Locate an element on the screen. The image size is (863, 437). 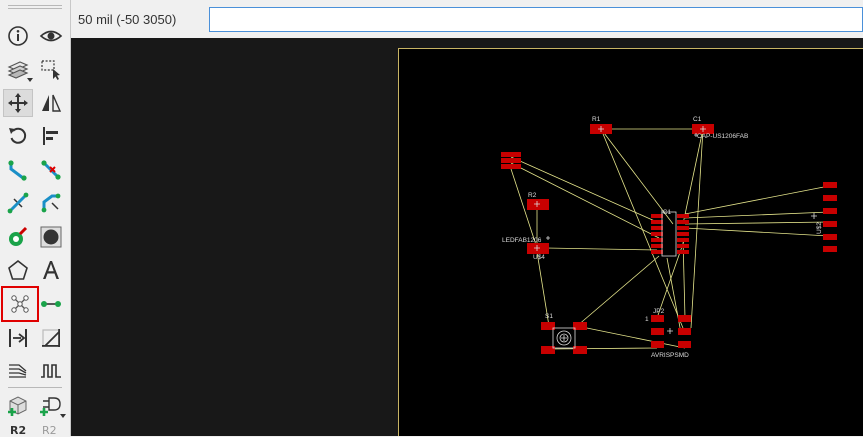
label-r1: R1 is located at coordinates (596, 119).